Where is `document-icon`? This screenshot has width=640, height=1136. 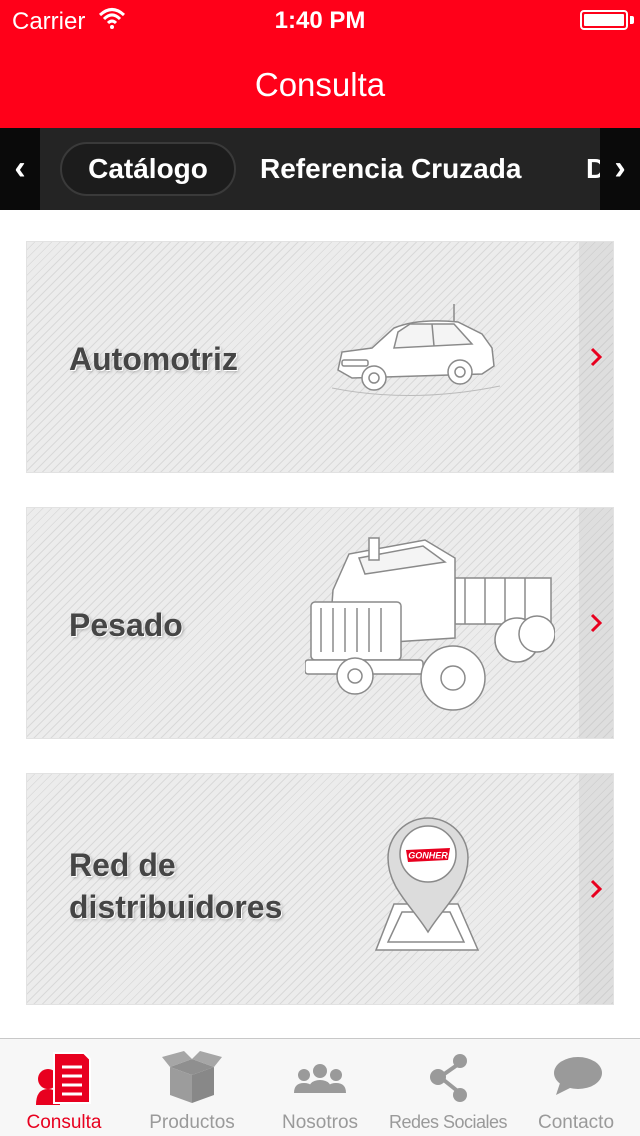 document-icon is located at coordinates (63, 1078).